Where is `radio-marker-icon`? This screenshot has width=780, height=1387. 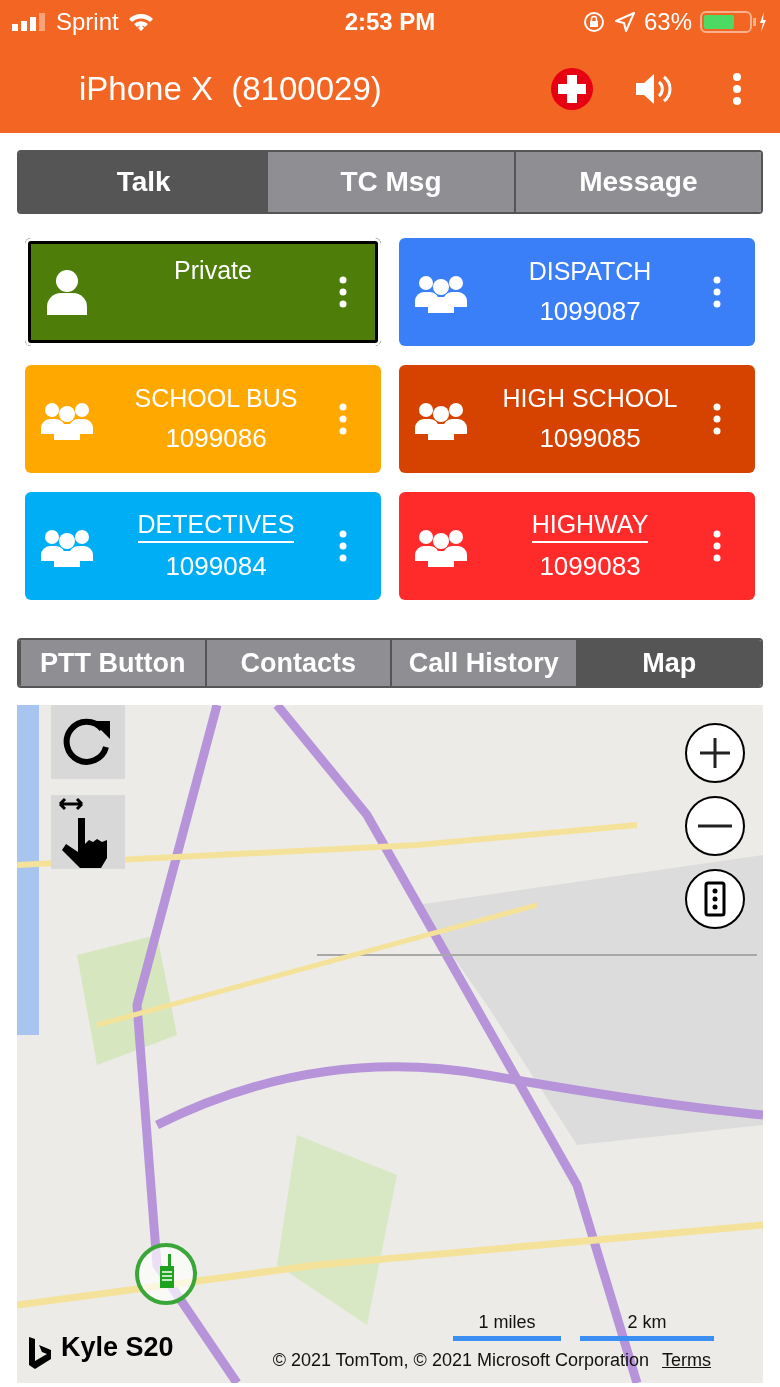 radio-marker-icon is located at coordinates (166, 1274).